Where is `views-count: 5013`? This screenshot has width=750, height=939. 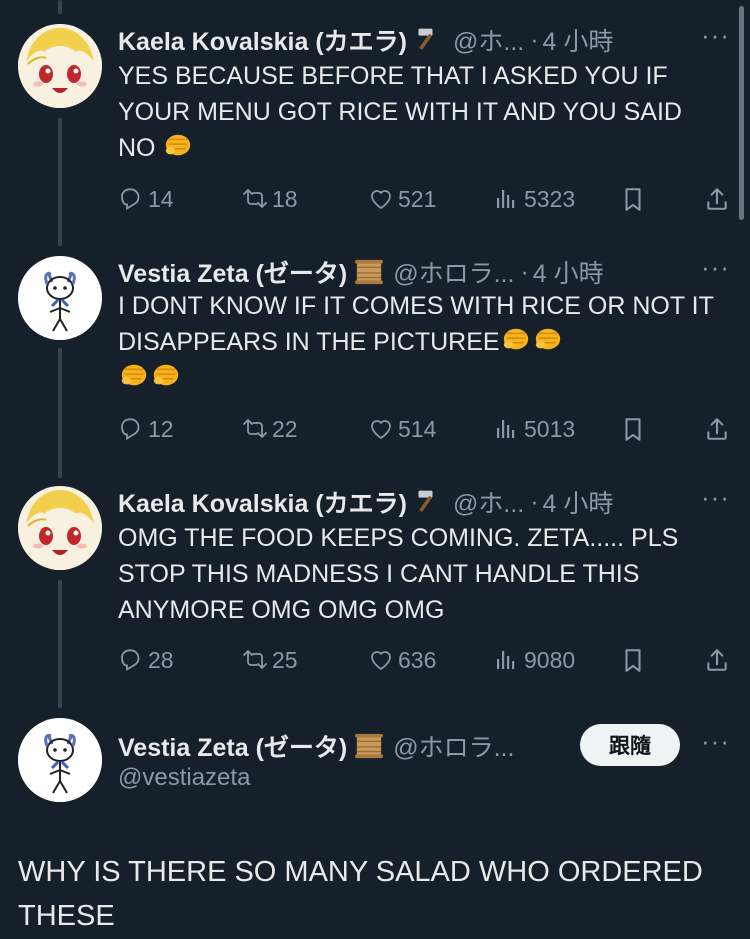 views-count: 5013 is located at coordinates (550, 428).